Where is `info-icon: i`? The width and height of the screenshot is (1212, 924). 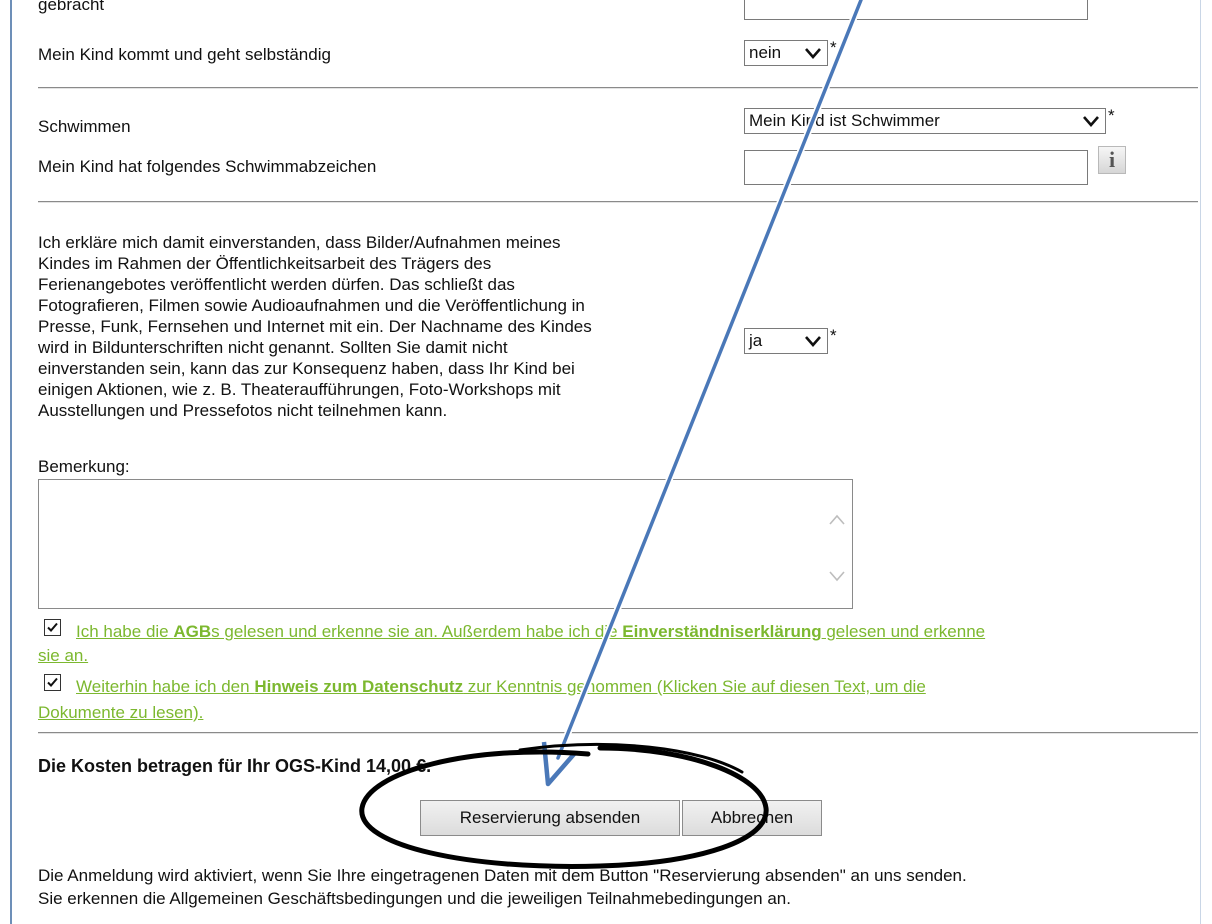
info-icon: i is located at coordinates (1112, 160).